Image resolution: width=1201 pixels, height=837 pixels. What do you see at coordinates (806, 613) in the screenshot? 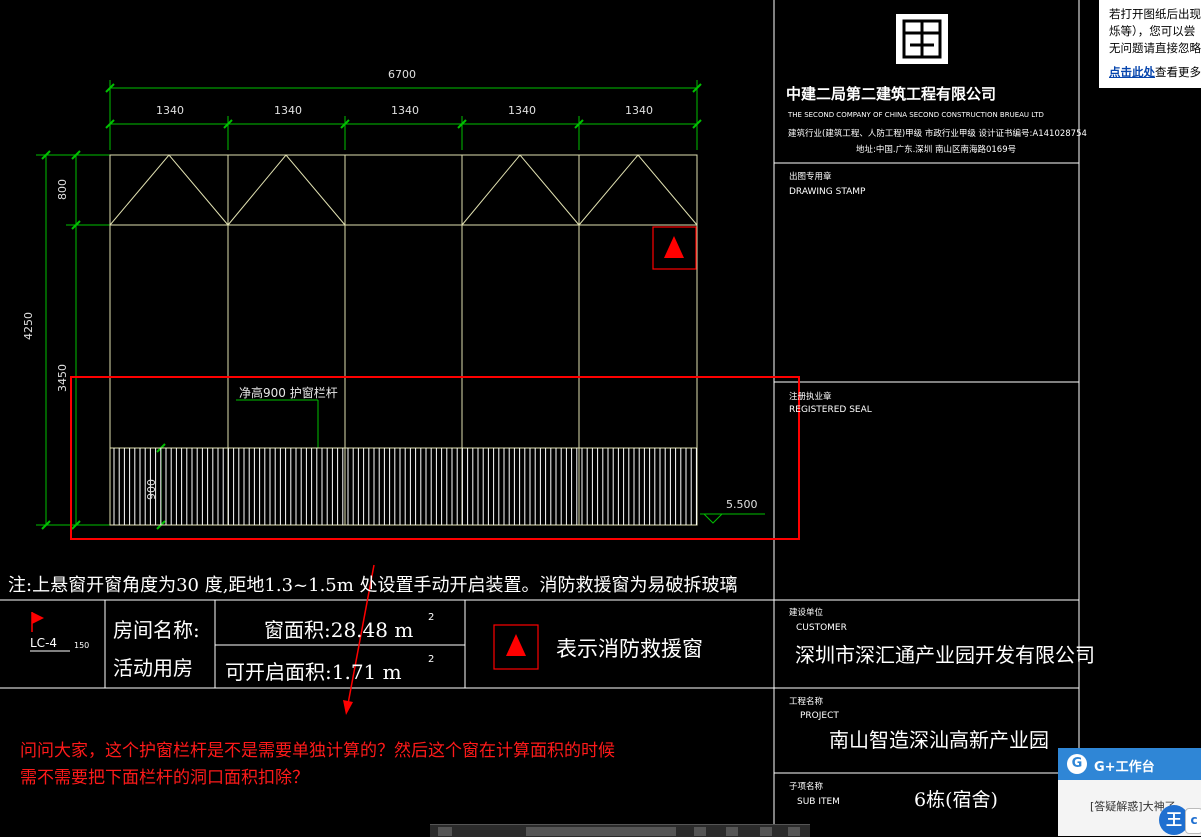
I see `customer-label-cn: 建设单位` at bounding box center [806, 613].